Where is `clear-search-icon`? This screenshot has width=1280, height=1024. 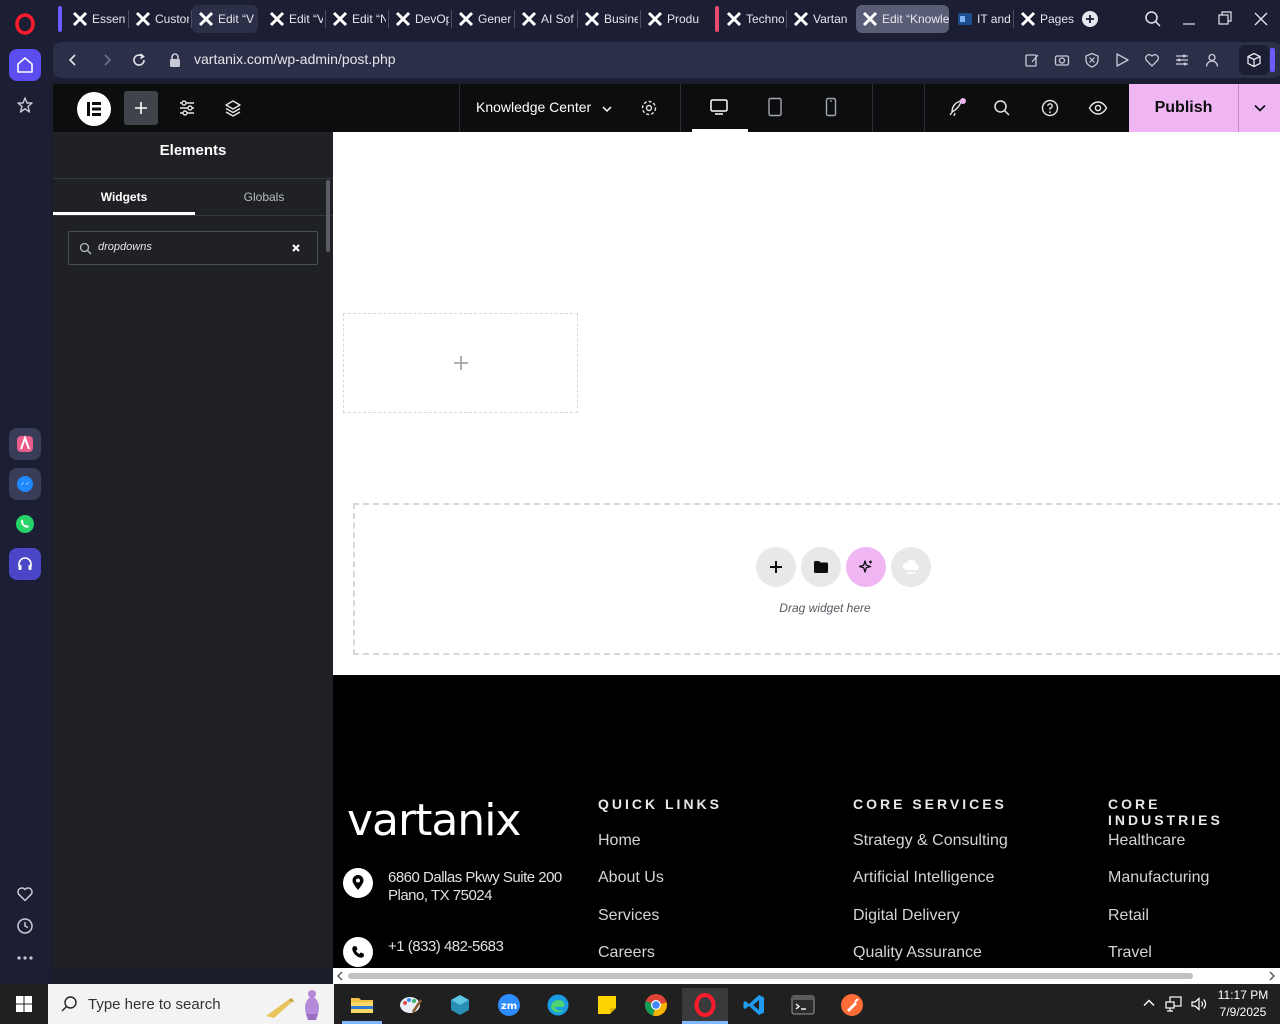 clear-search-icon is located at coordinates (296, 248).